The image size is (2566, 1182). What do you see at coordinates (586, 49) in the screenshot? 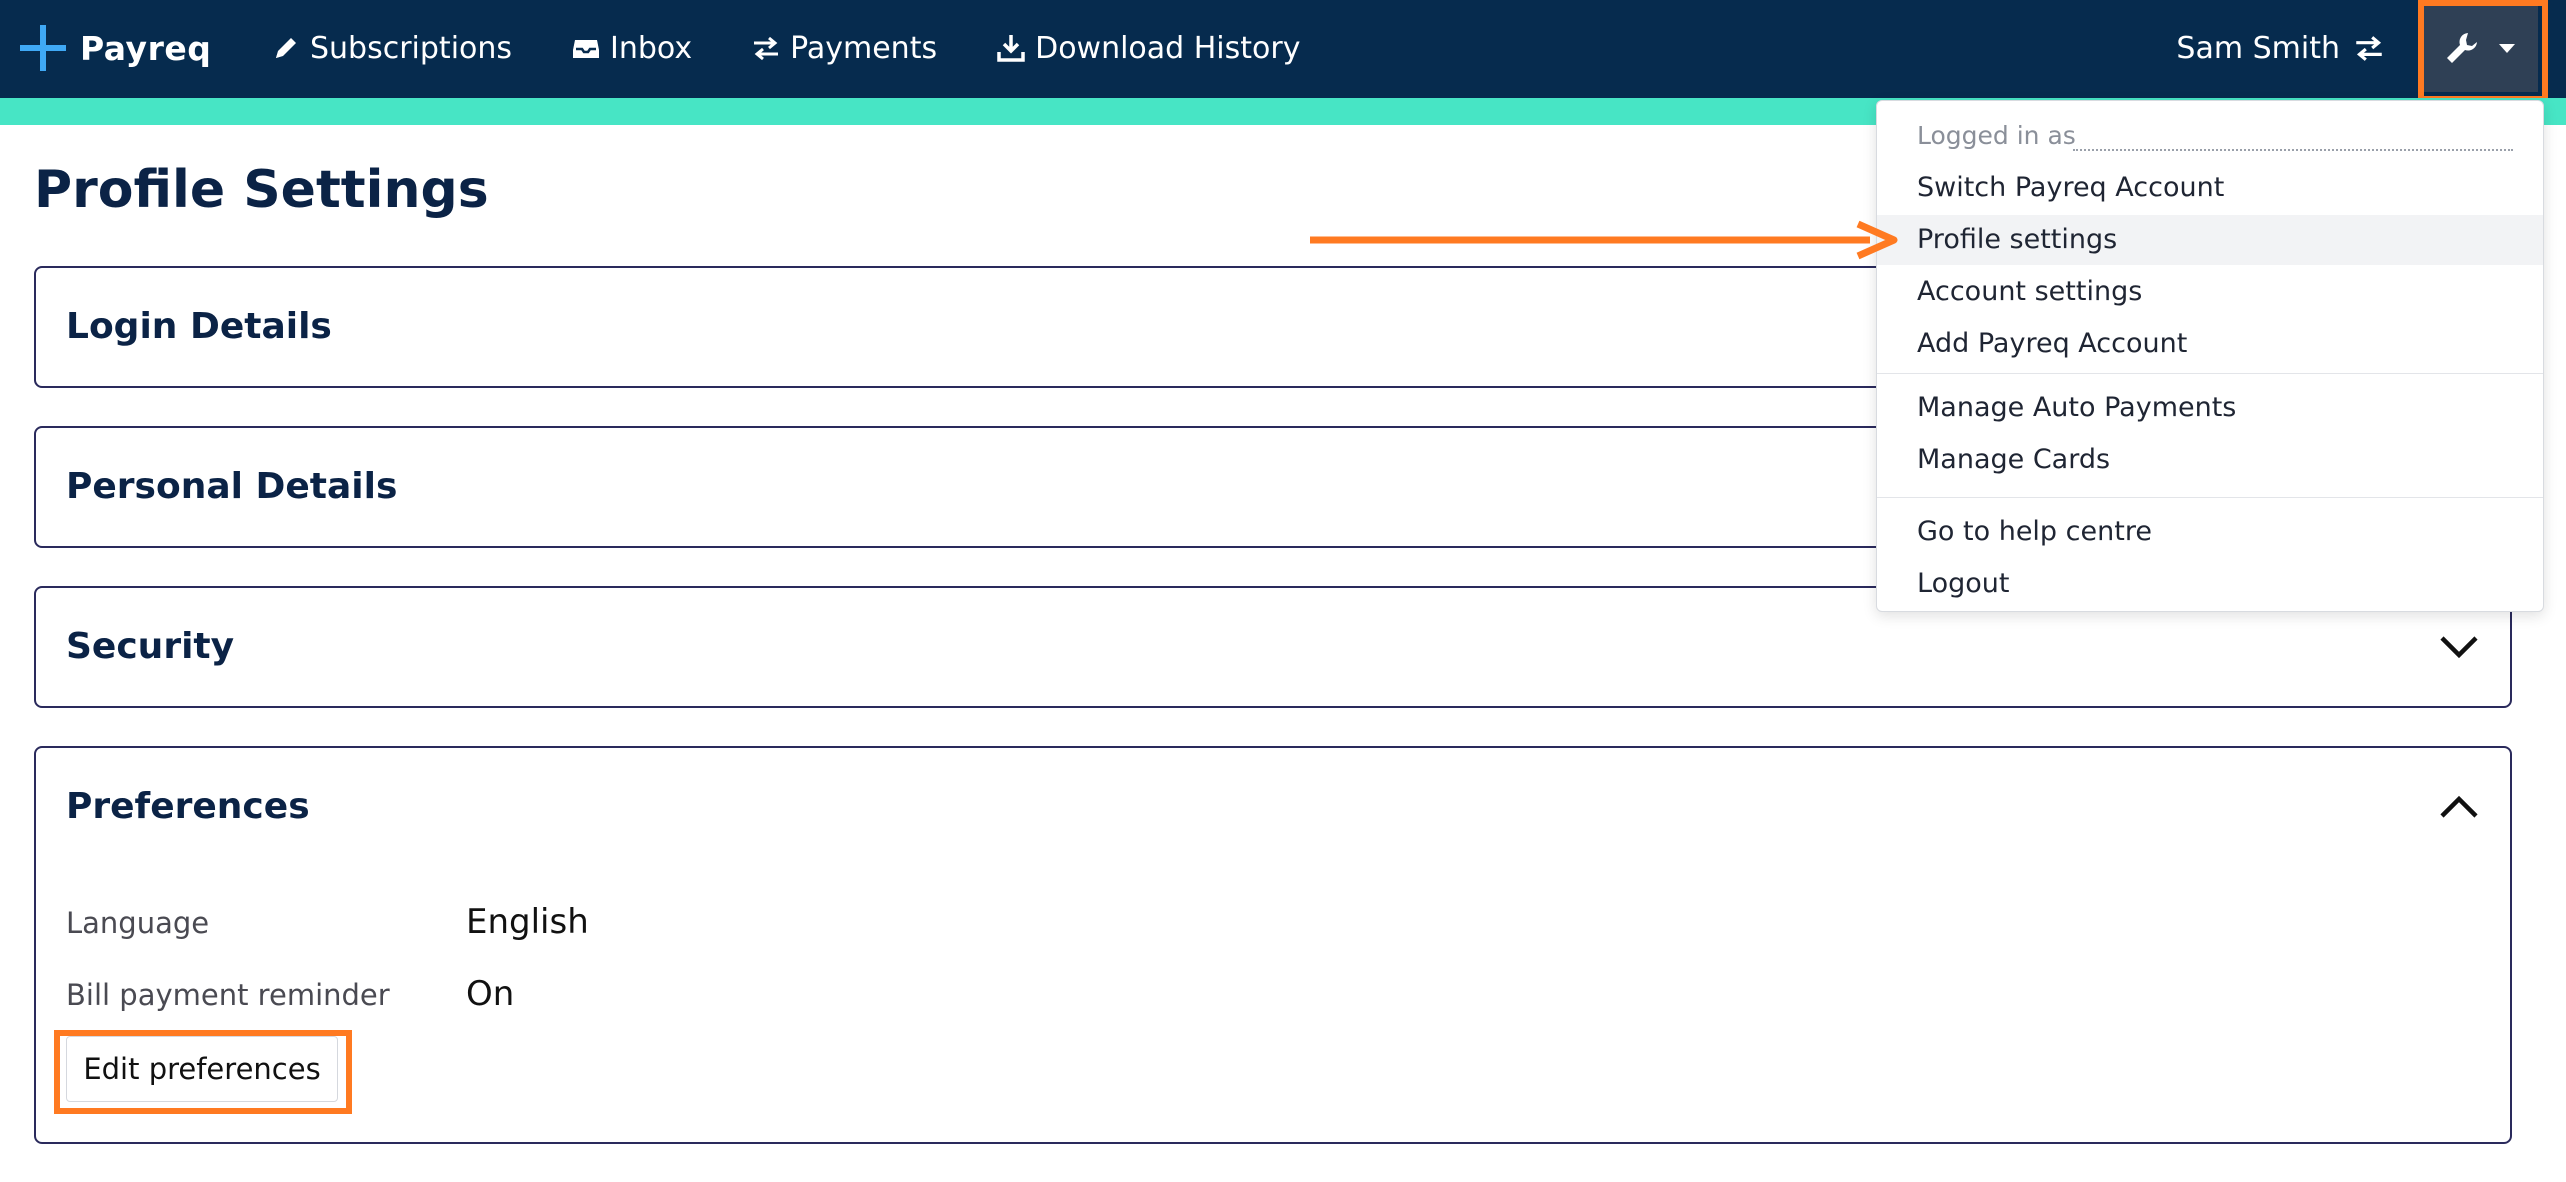
I see `inbox-icon` at bounding box center [586, 49].